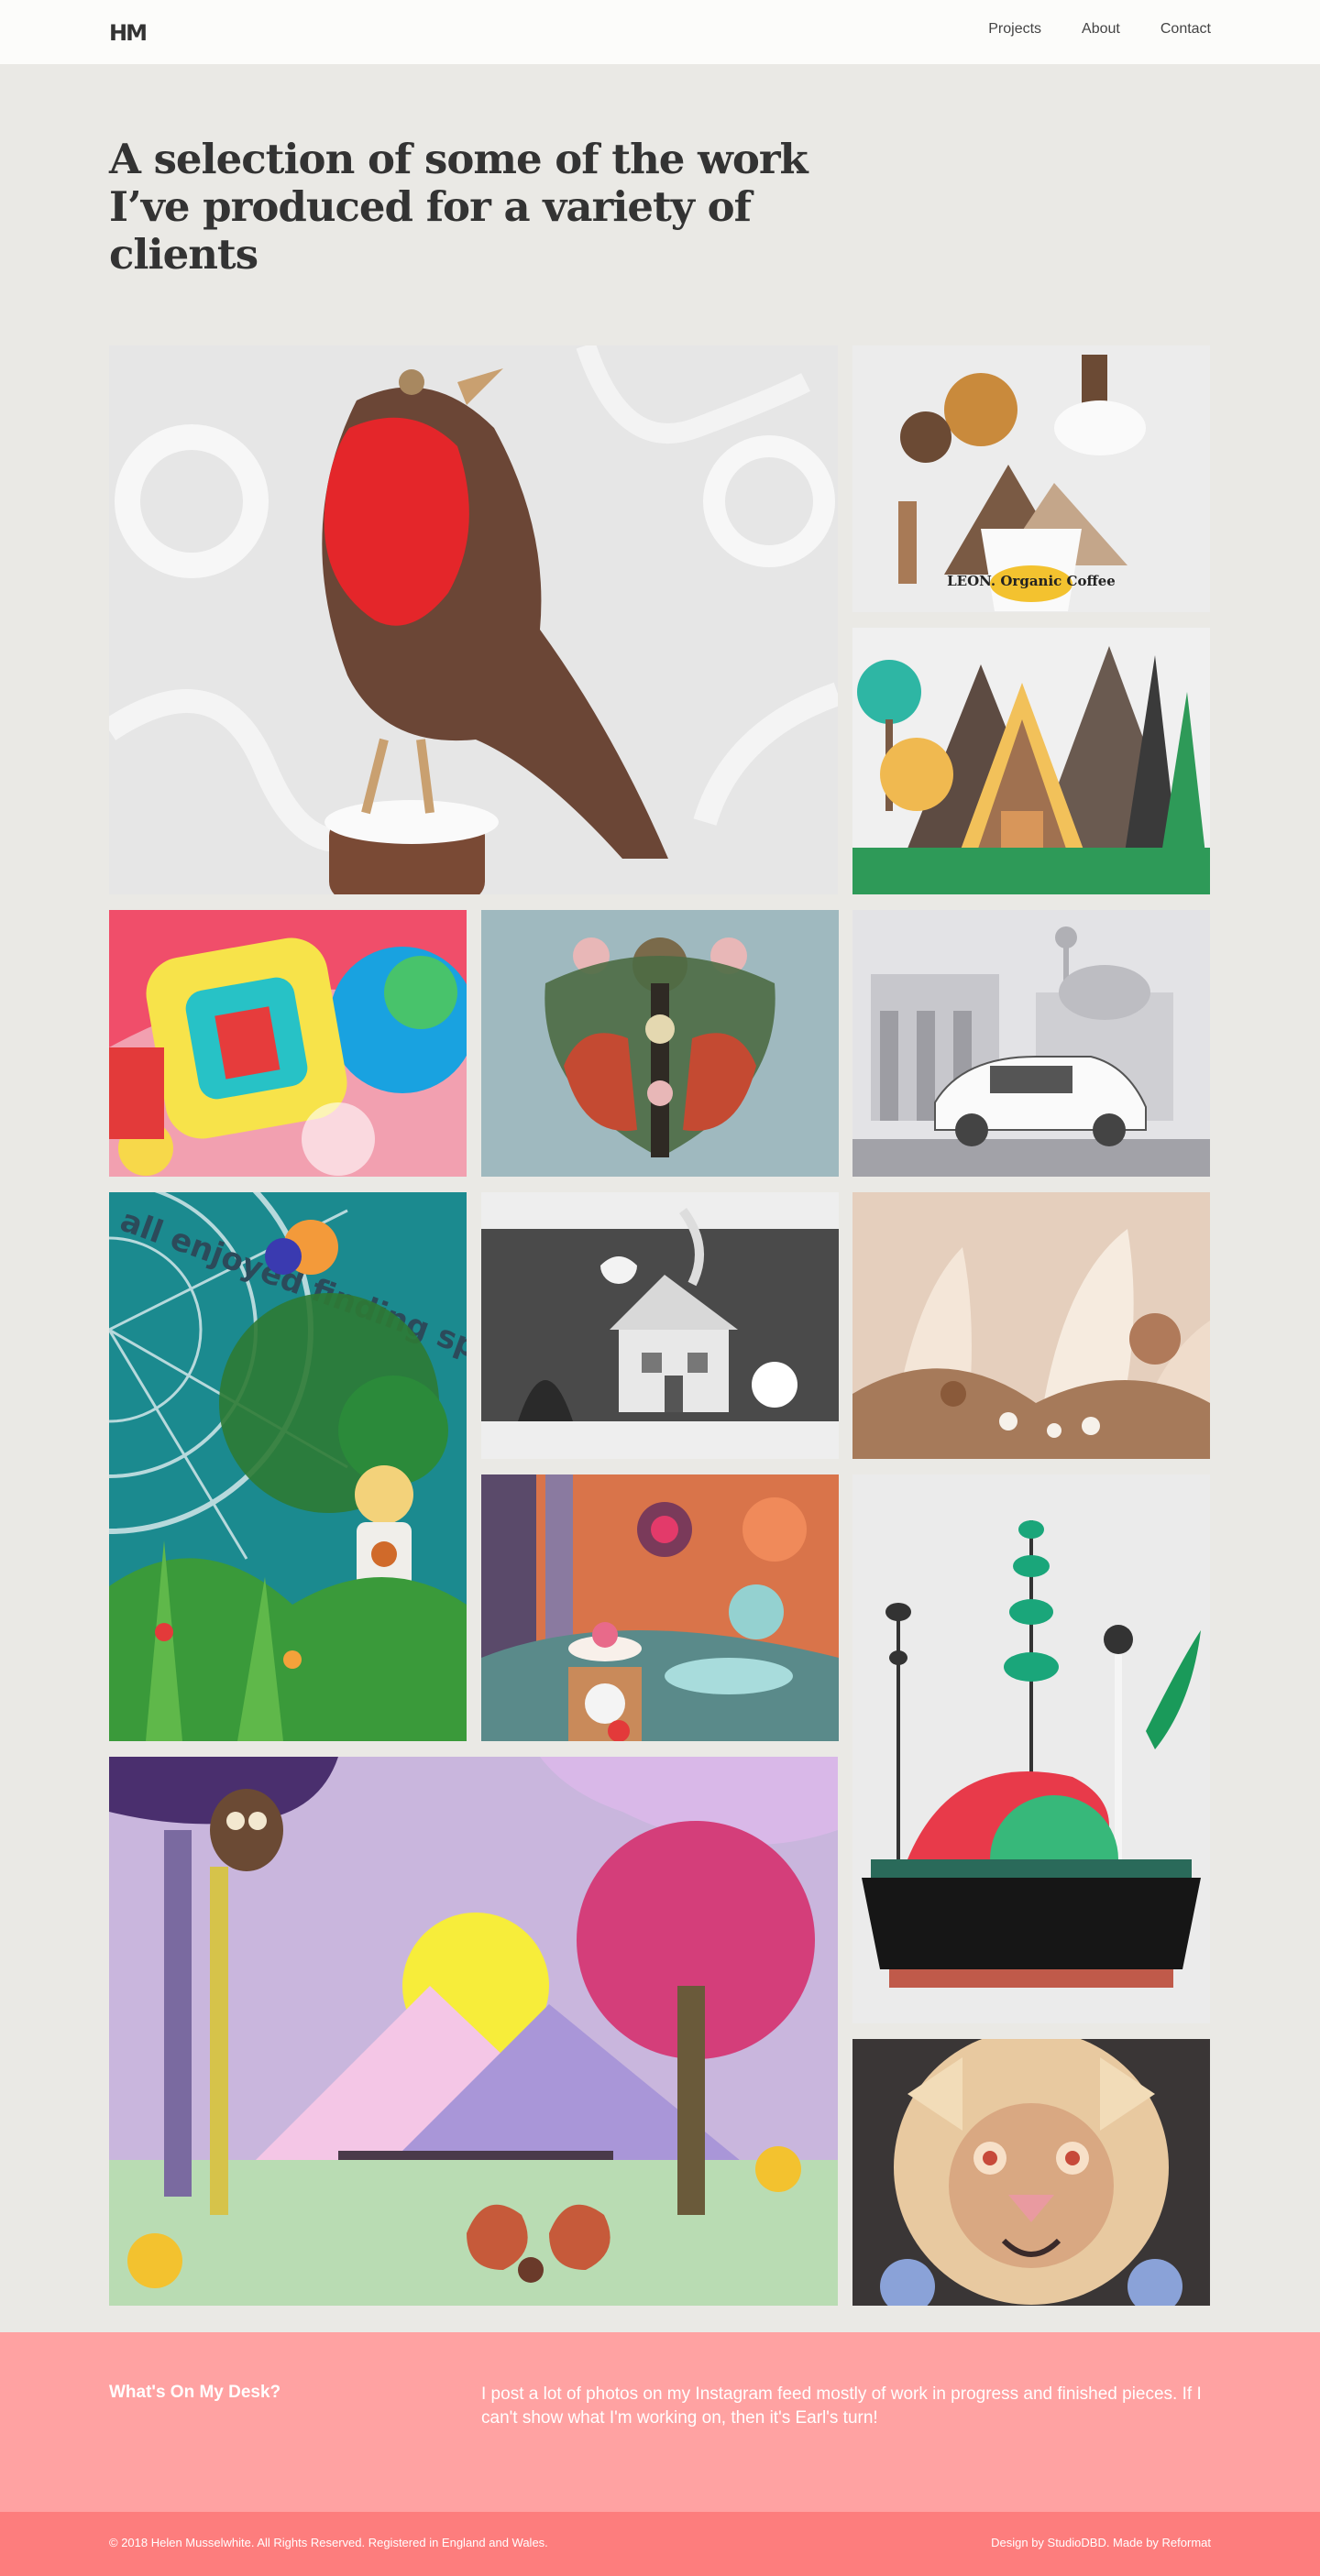  I want to click on night-cottage-image, so click(660, 1325).